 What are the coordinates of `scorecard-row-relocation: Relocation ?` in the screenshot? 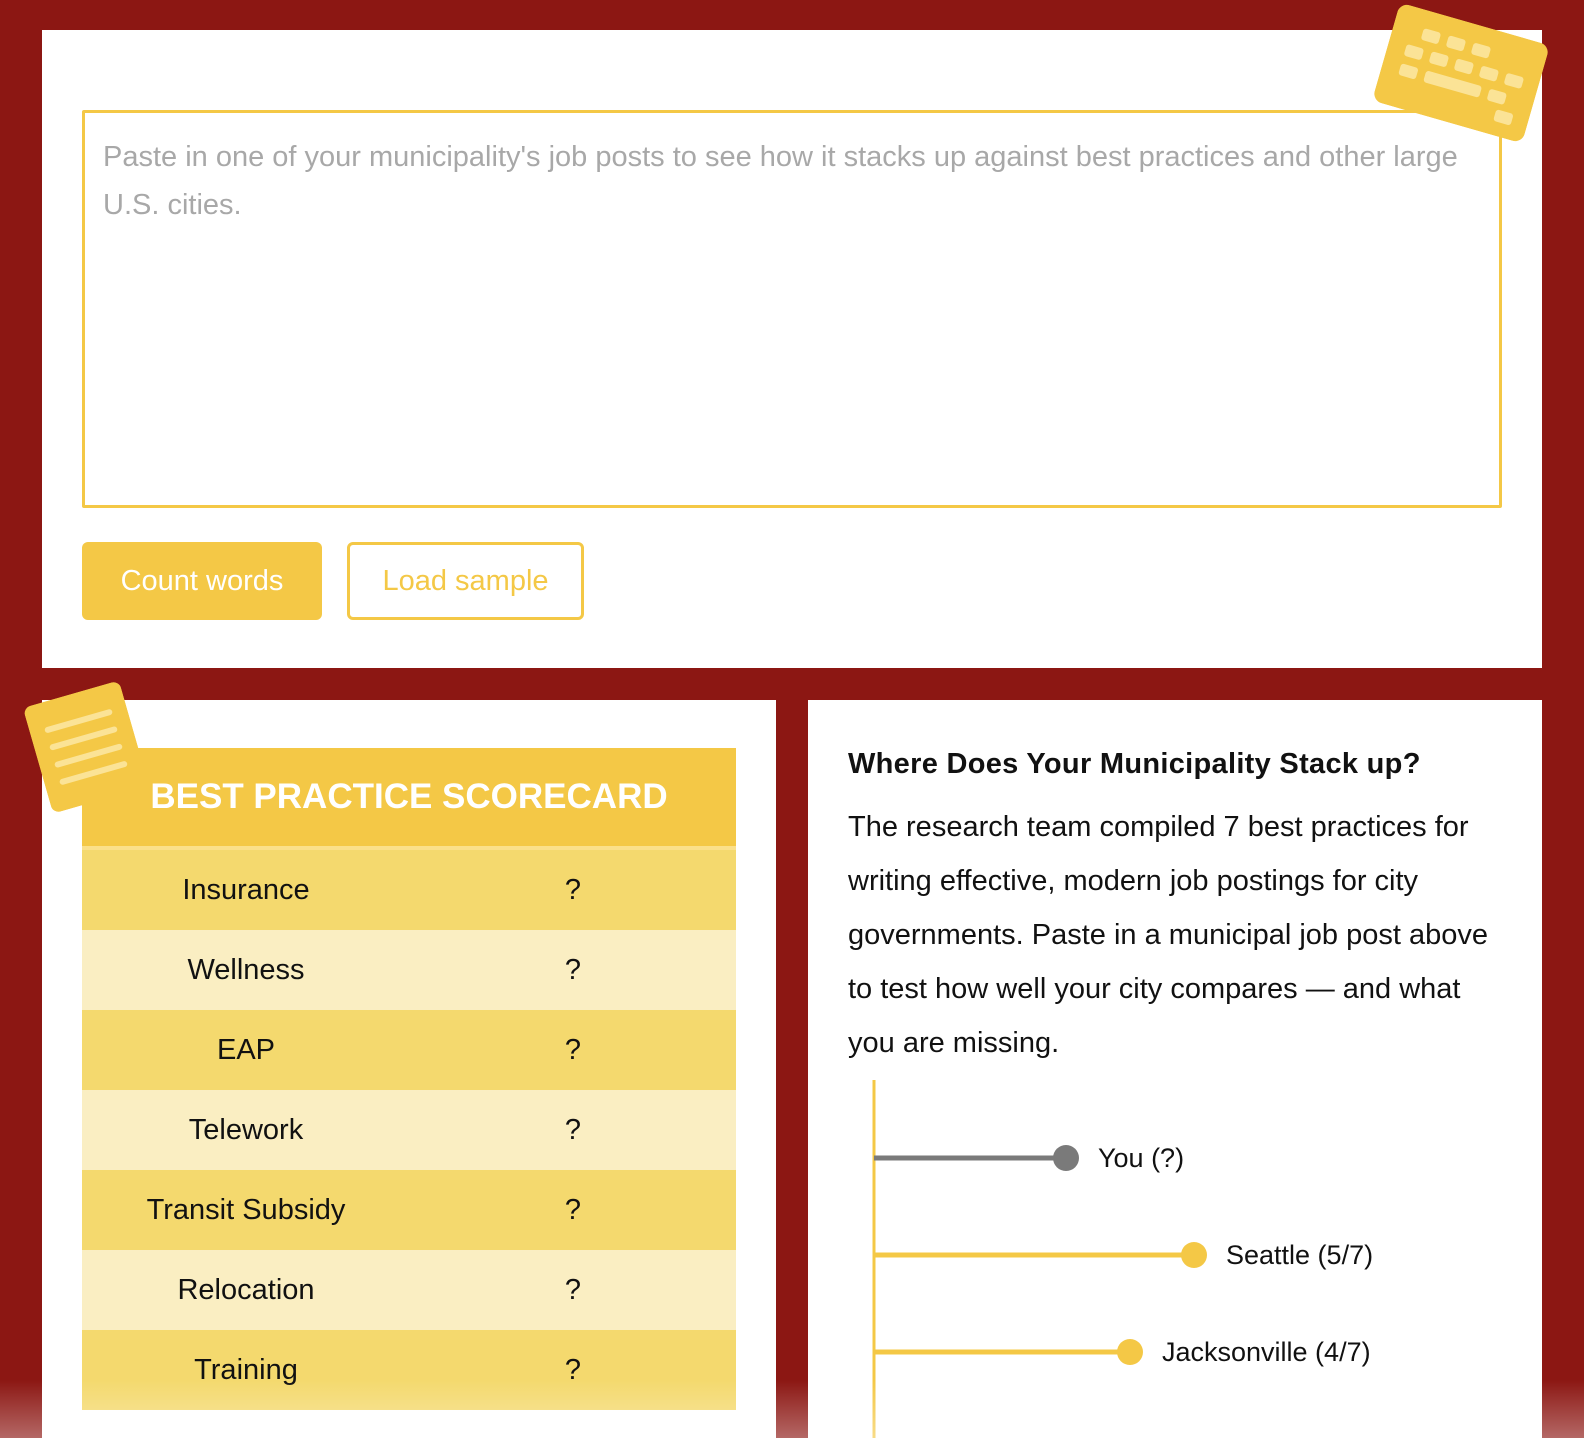 It's located at (409, 1290).